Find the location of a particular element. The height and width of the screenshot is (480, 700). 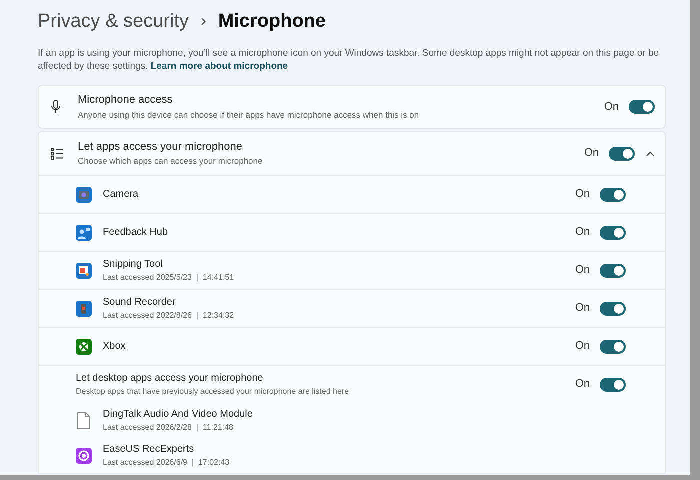

description-text: If an app is using your microphone, you’ll see a microphone icon on your Windows taskbar. Some desktop apps might not appear on this page or be affected by these settings. Learn more about microphone is located at coordinates (349, 60).